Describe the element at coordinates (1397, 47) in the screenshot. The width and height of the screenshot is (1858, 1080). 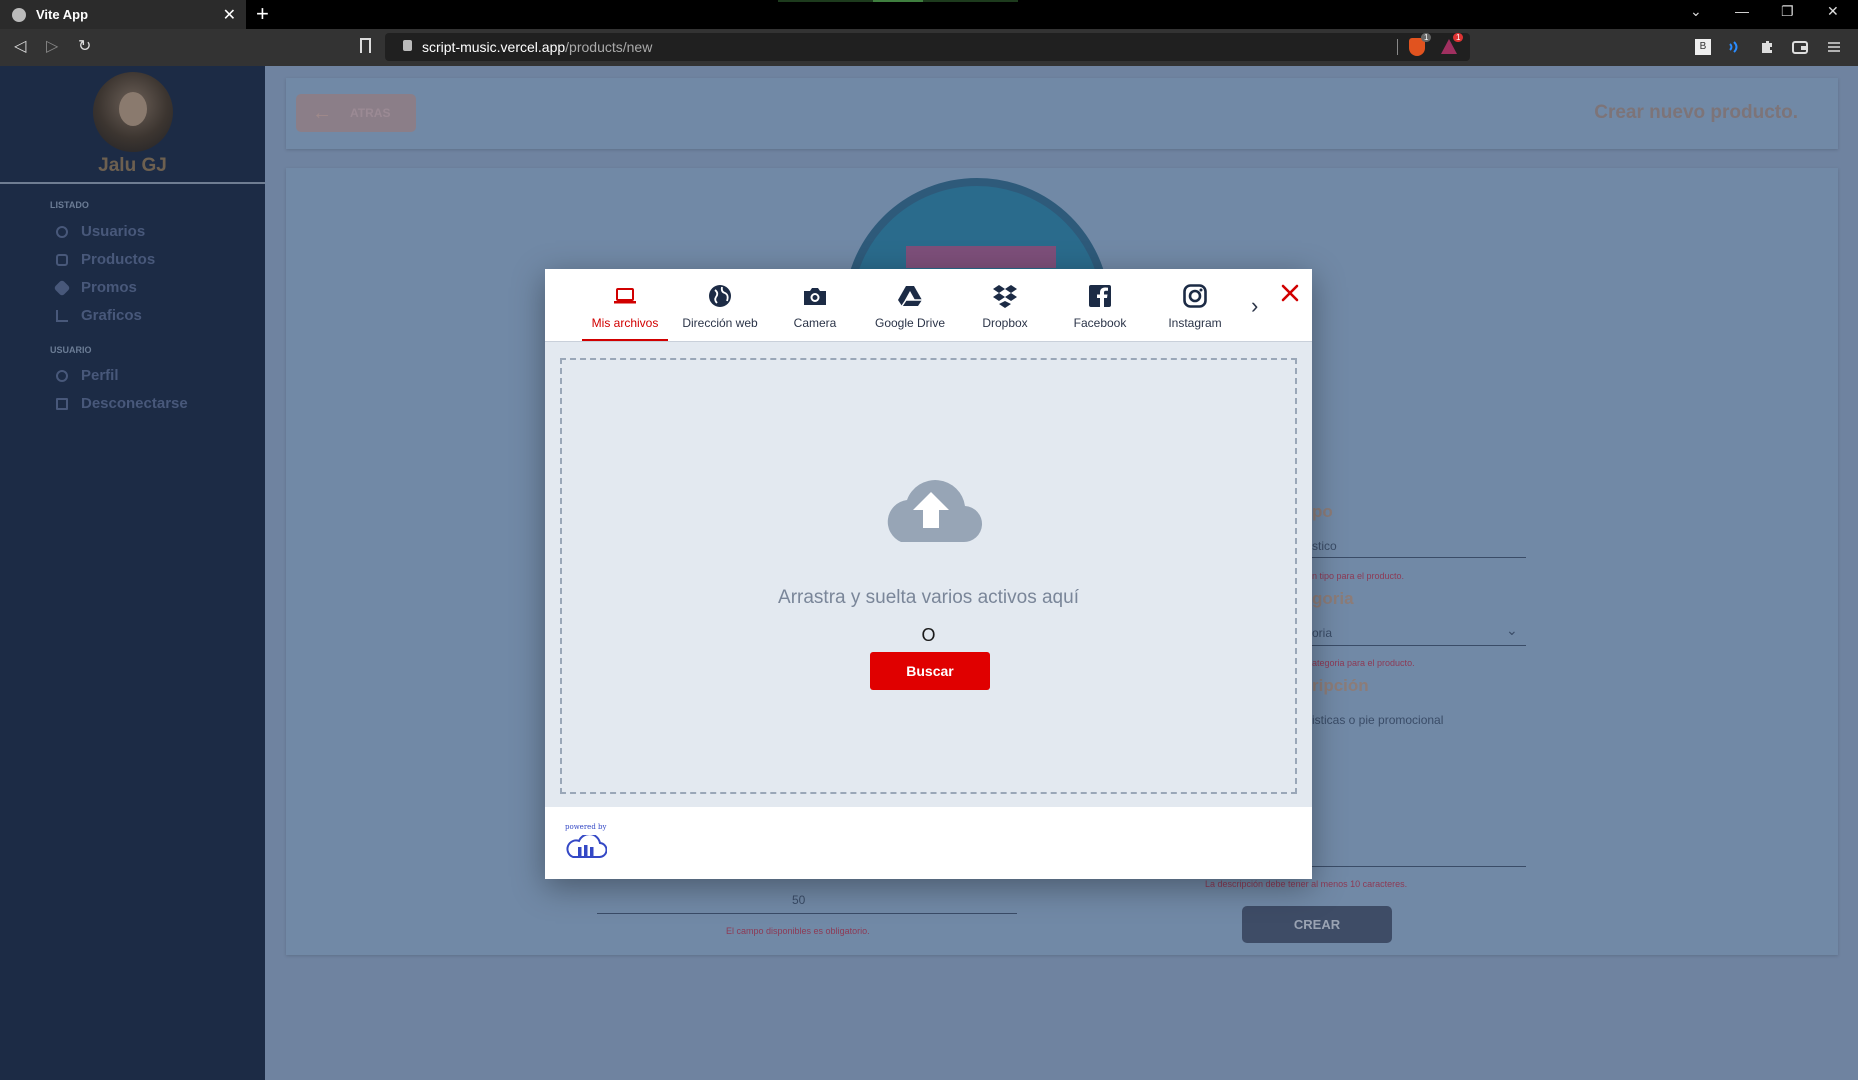
I see `url-separator` at that location.